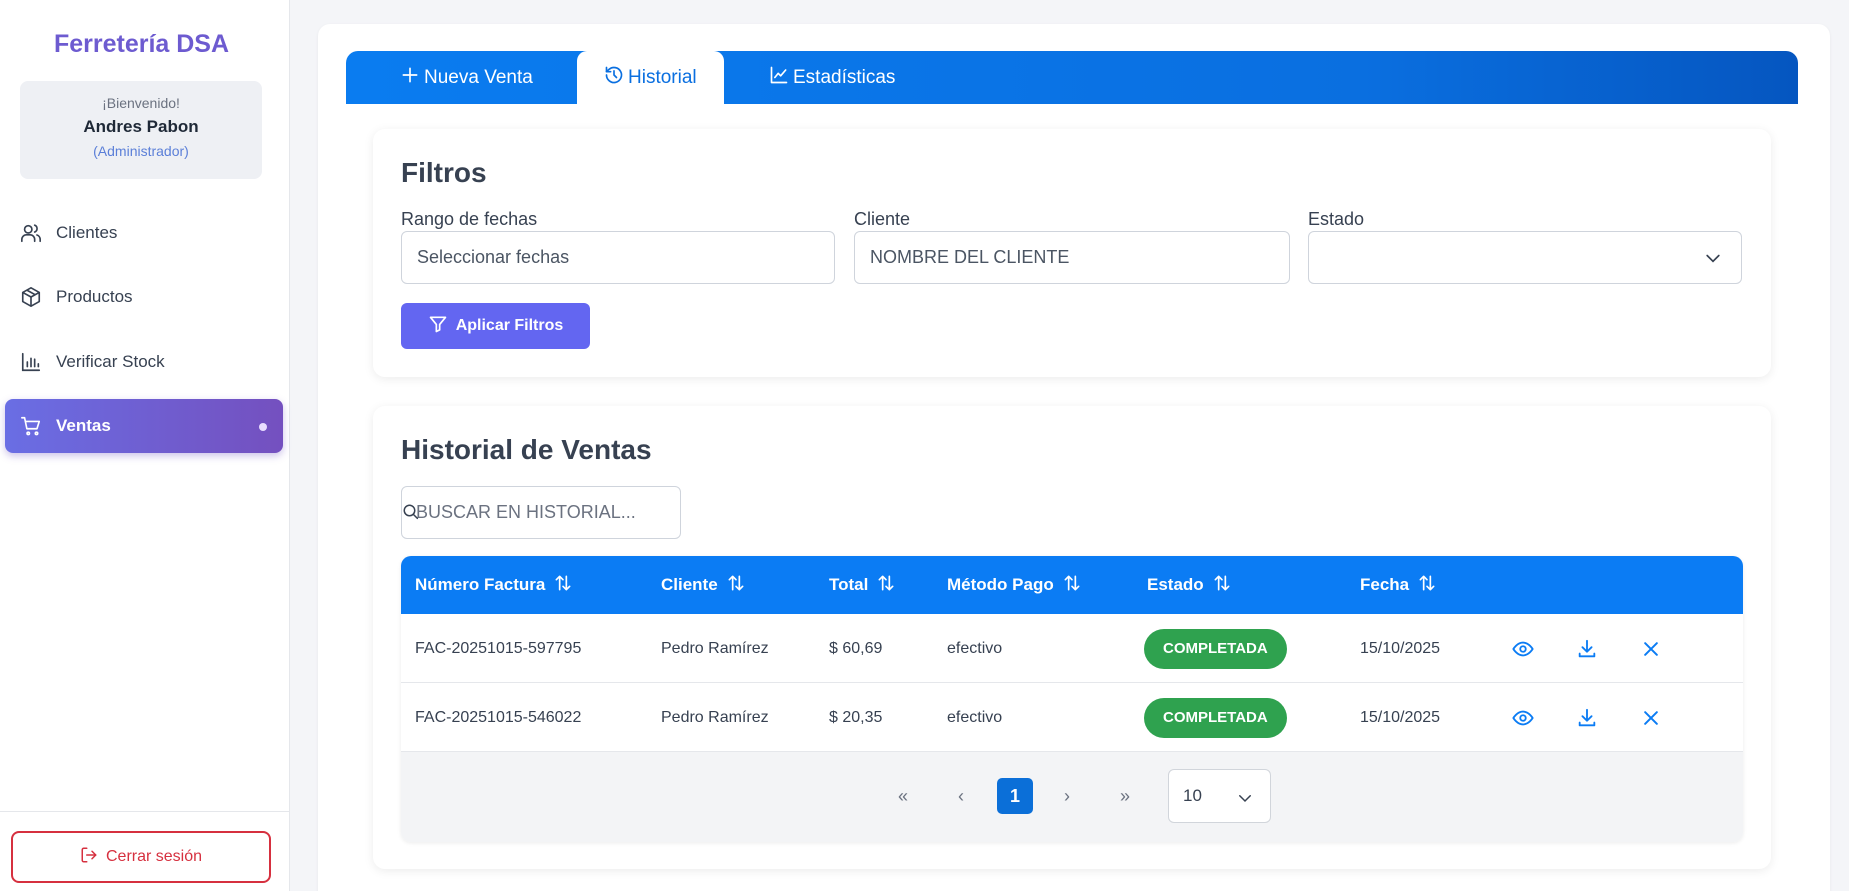 Image resolution: width=1849 pixels, height=891 pixels. I want to click on column-header-invoice: Número Factura, so click(494, 585).